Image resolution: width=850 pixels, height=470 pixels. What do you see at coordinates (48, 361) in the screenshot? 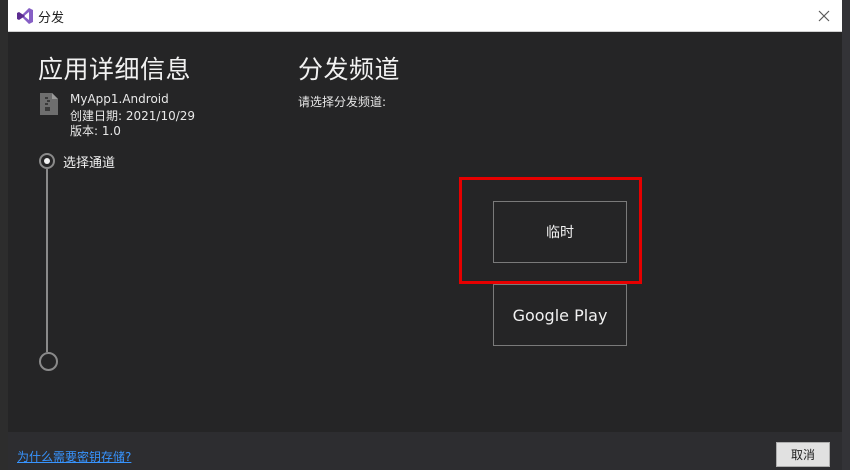
I see `step-indicator-end` at bounding box center [48, 361].